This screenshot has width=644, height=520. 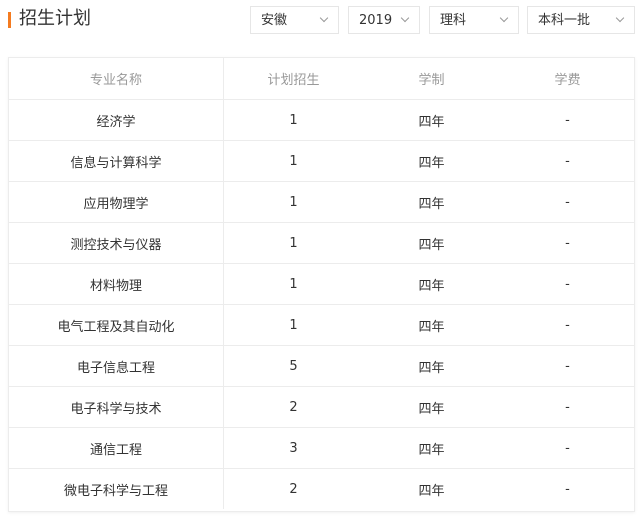 I want to click on page-title: 招生计划, so click(x=55, y=18).